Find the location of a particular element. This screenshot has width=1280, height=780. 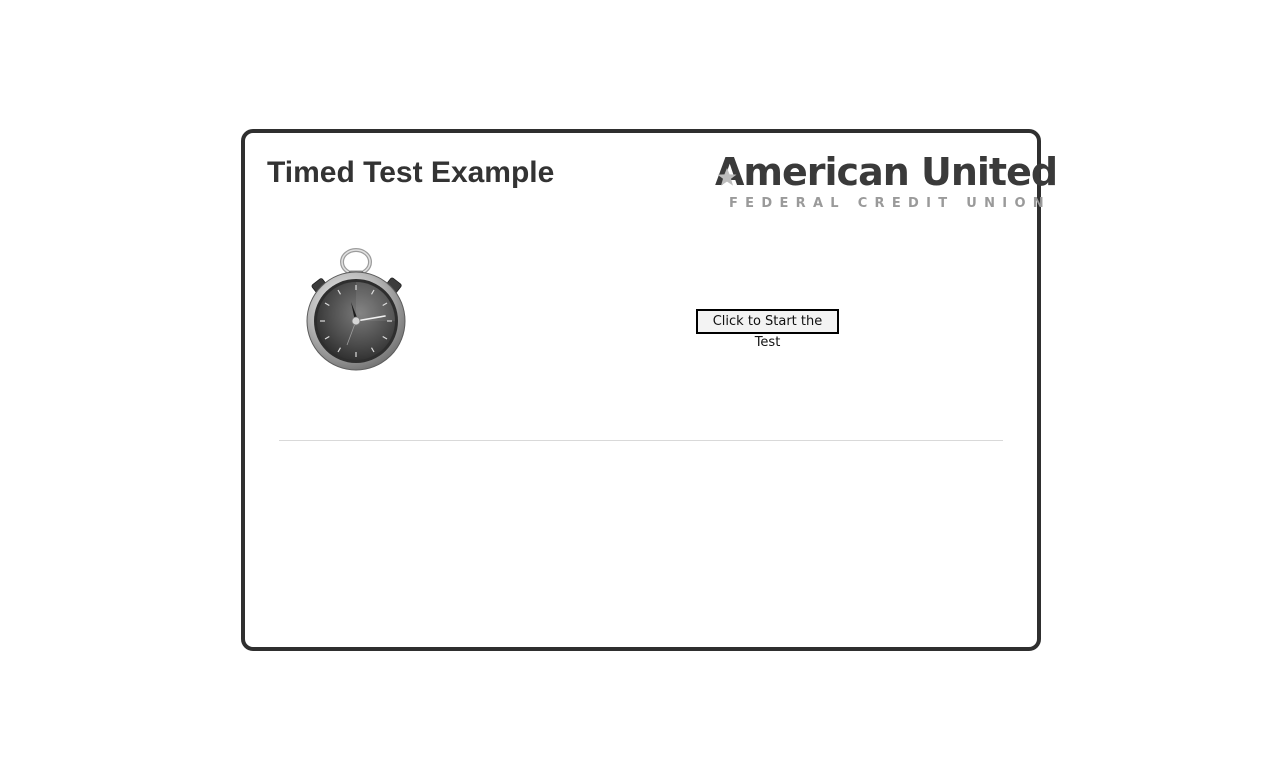

logo-name: American United is located at coordinates (886, 172).